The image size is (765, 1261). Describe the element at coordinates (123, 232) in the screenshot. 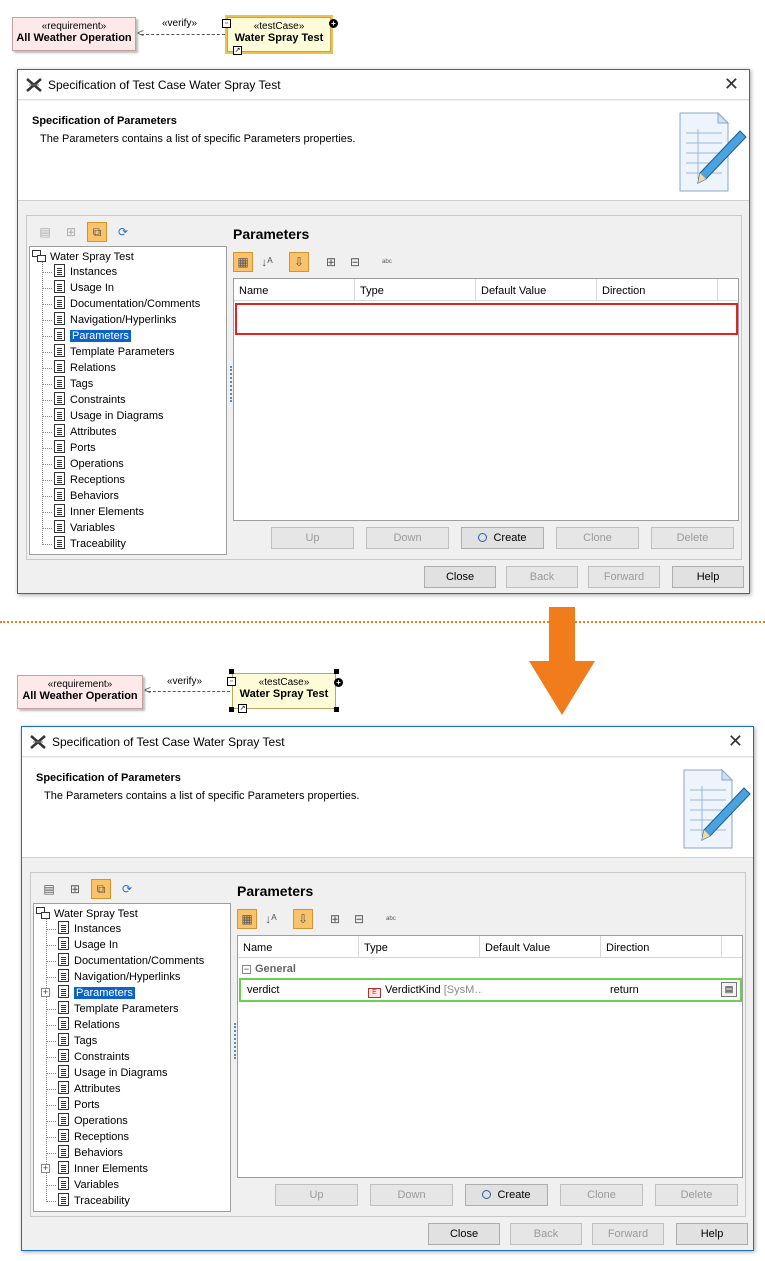

I see `refresh-icon: ⟳` at that location.